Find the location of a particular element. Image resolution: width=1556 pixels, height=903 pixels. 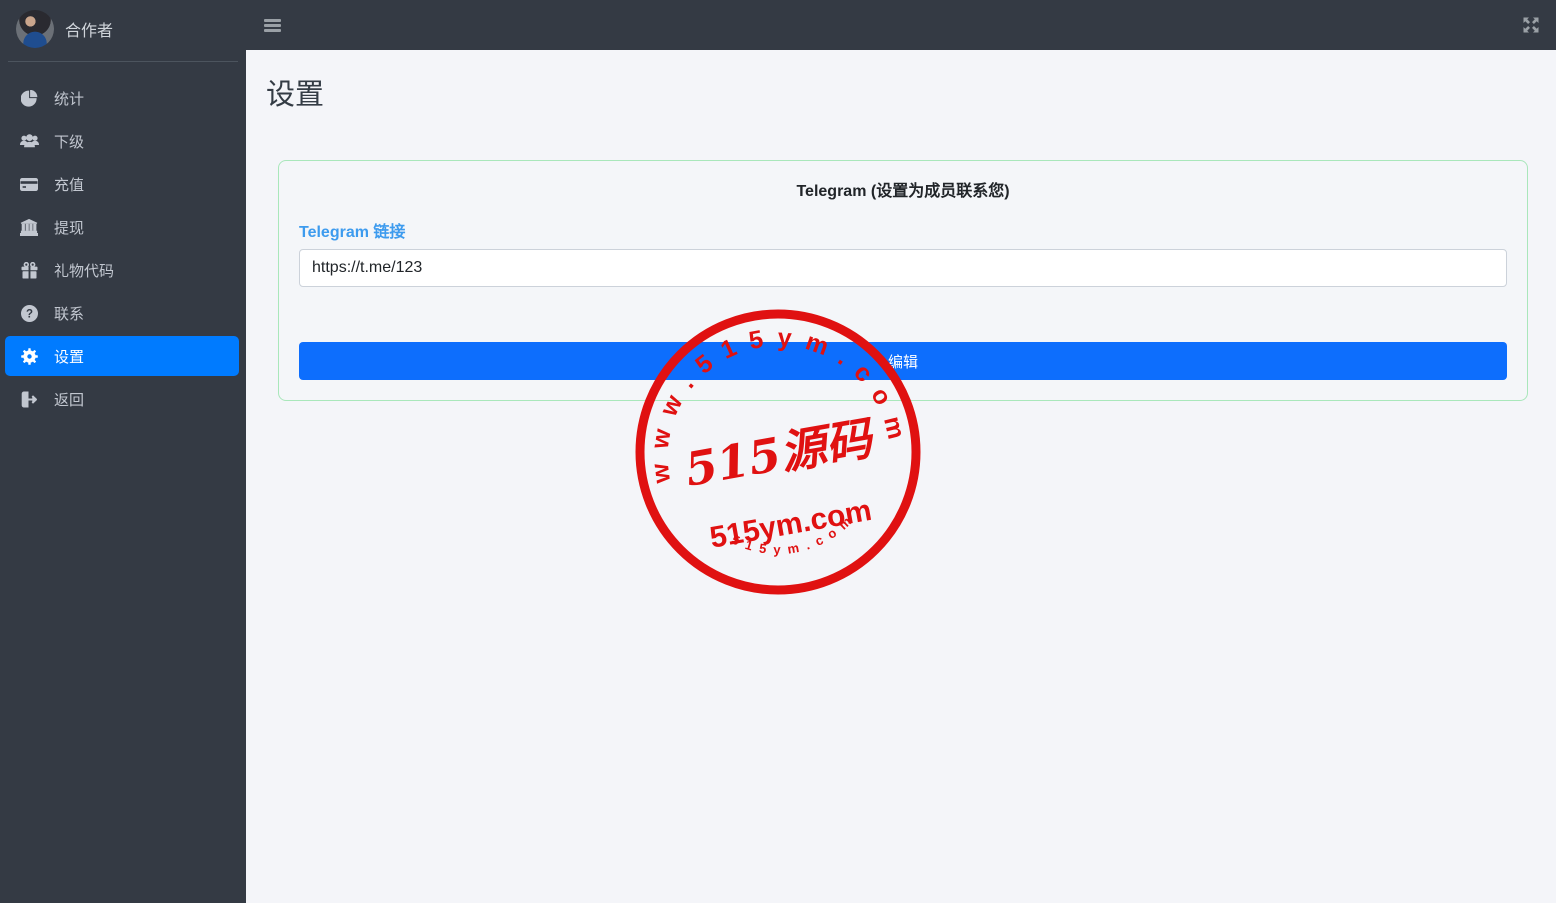

sidebar-nav: 统计 下级 充值 提现 礼物代码 ? 联系 设置 返回 is located at coordinates (123, 240).